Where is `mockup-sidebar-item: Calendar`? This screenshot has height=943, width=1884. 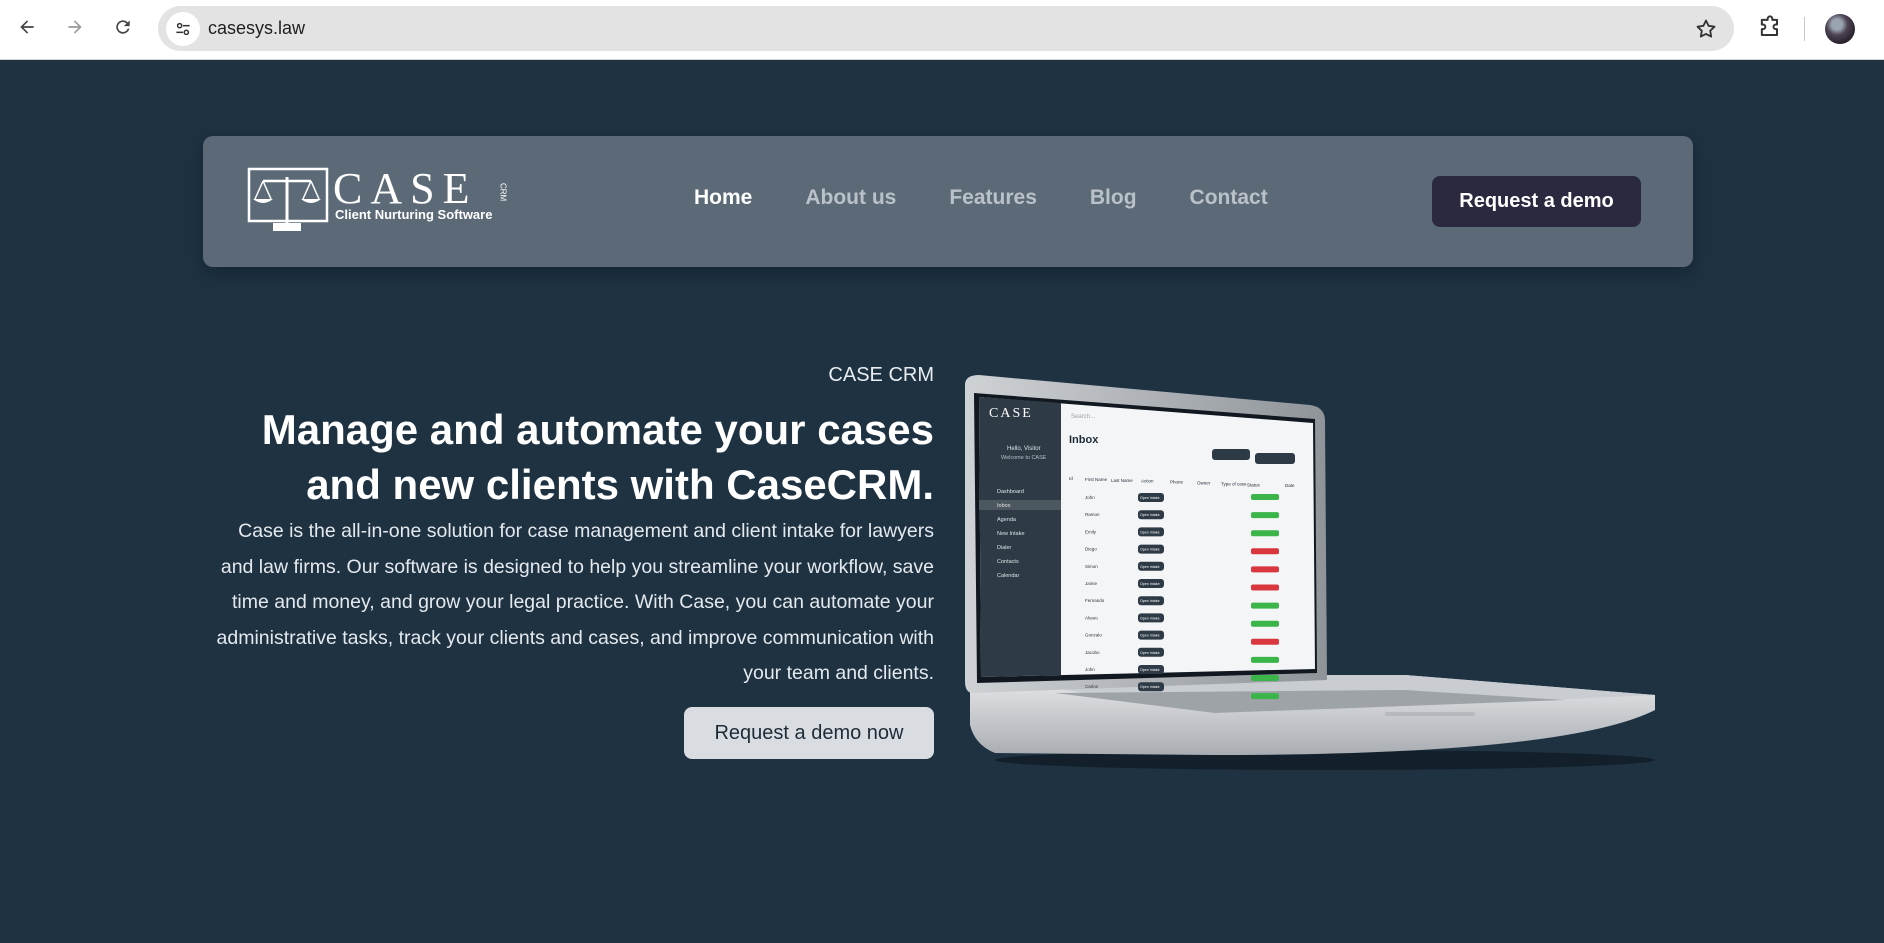 mockup-sidebar-item: Calendar is located at coordinates (1008, 576).